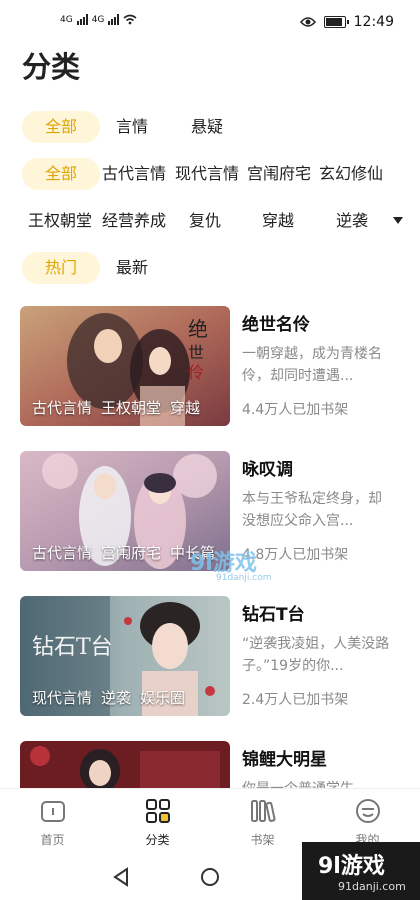 This screenshot has height=900, width=420. What do you see at coordinates (52, 811) in the screenshot?
I see `home-icon` at bounding box center [52, 811].